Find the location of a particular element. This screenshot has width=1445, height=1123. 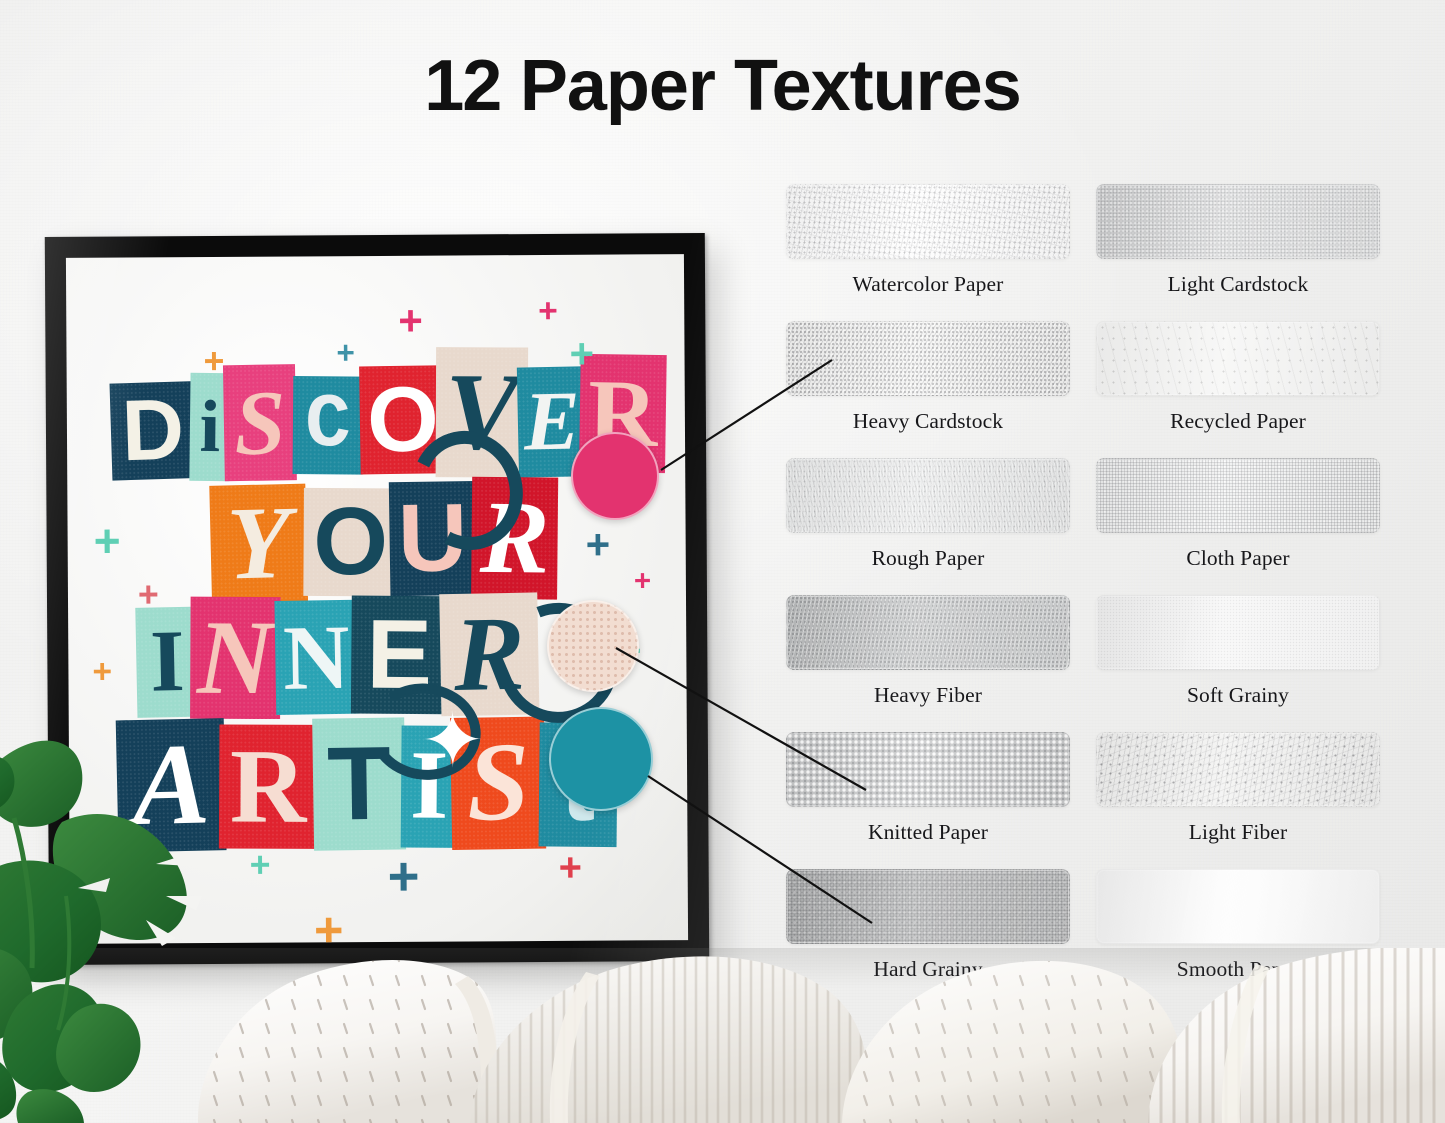

texture-swatch-soft-grainy is located at coordinates (1238, 632).